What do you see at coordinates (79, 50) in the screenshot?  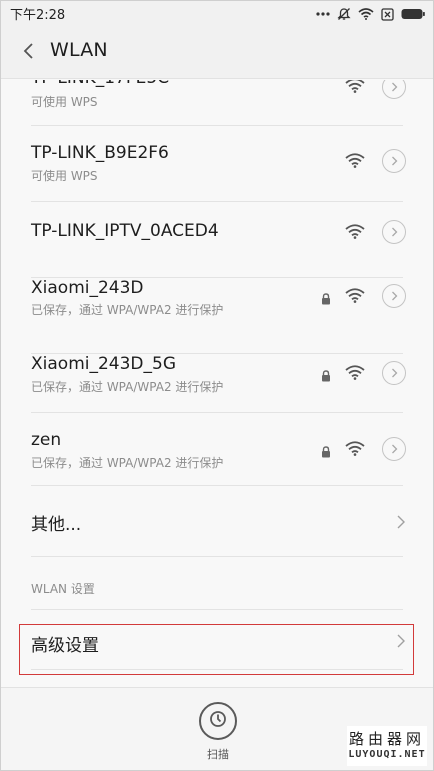 I see `page-title: WLAN` at bounding box center [79, 50].